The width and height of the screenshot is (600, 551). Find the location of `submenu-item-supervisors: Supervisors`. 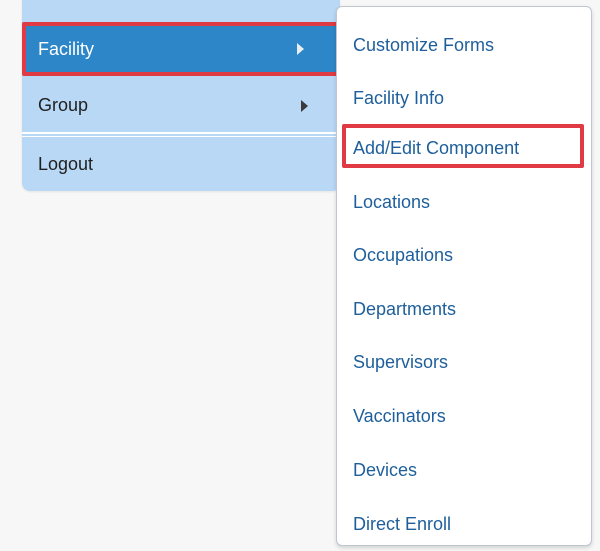

submenu-item-supervisors: Supervisors is located at coordinates (400, 362).